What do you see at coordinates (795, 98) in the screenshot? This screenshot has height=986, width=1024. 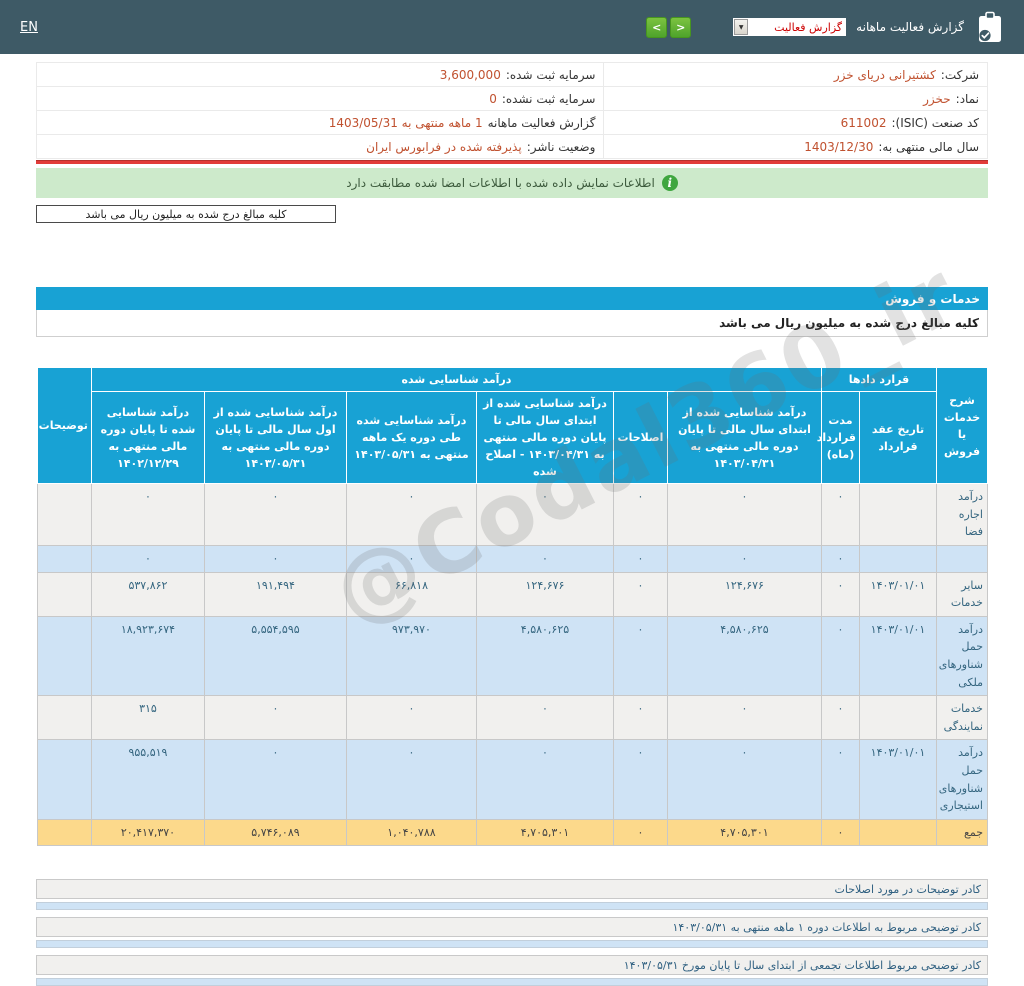 I see `info-cell-right: نماد: حخزر` at bounding box center [795, 98].